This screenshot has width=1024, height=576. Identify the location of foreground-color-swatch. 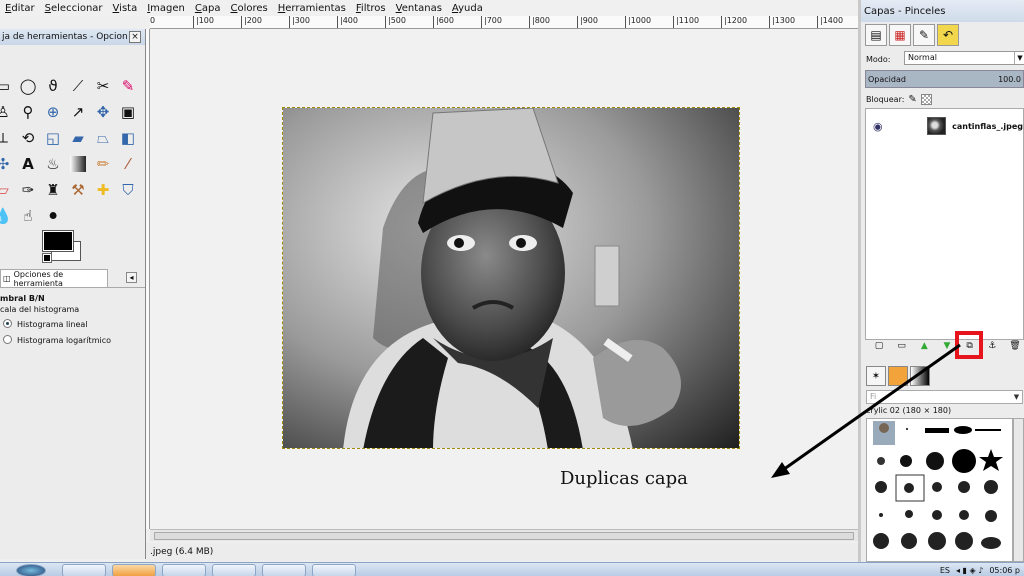
(58, 241).